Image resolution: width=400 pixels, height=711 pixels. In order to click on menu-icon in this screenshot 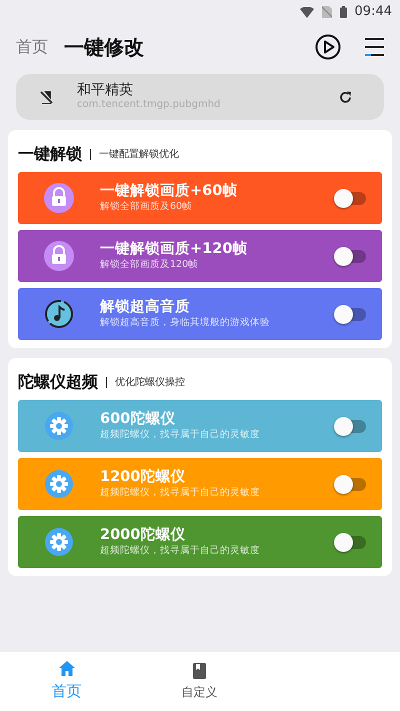, I will do `click(374, 47)`.